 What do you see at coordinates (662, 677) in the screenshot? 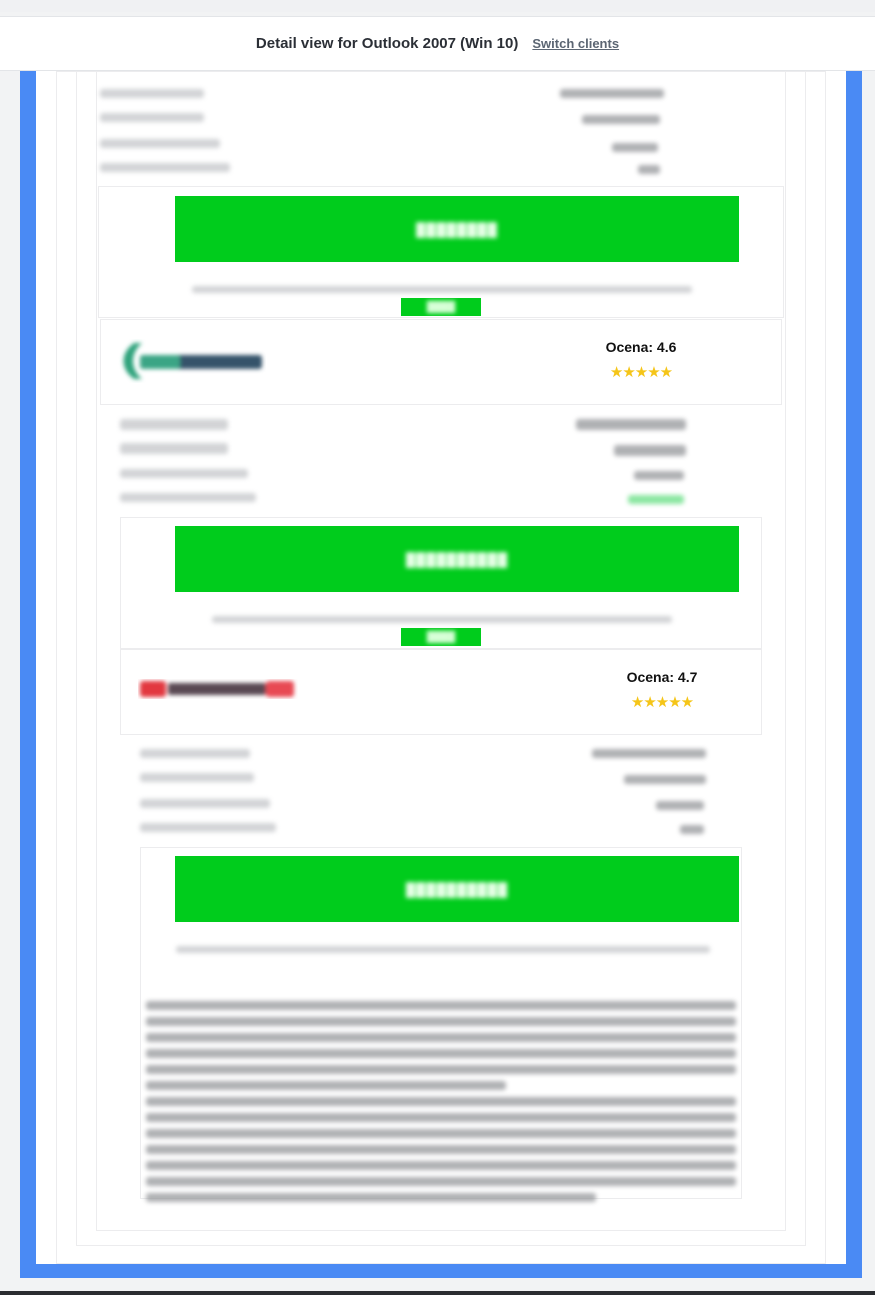
I see `rating-score: Ocena: 4.7` at bounding box center [662, 677].